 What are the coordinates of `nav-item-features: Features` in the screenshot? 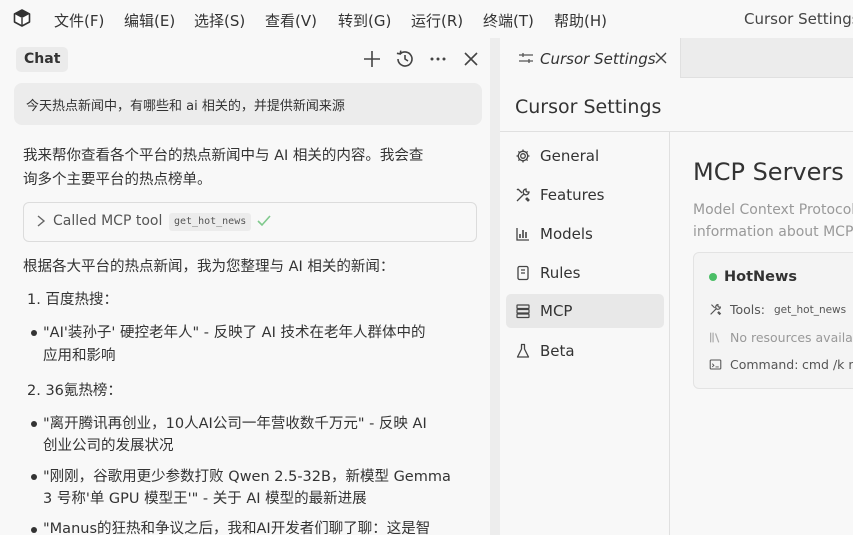 It's located at (585, 195).